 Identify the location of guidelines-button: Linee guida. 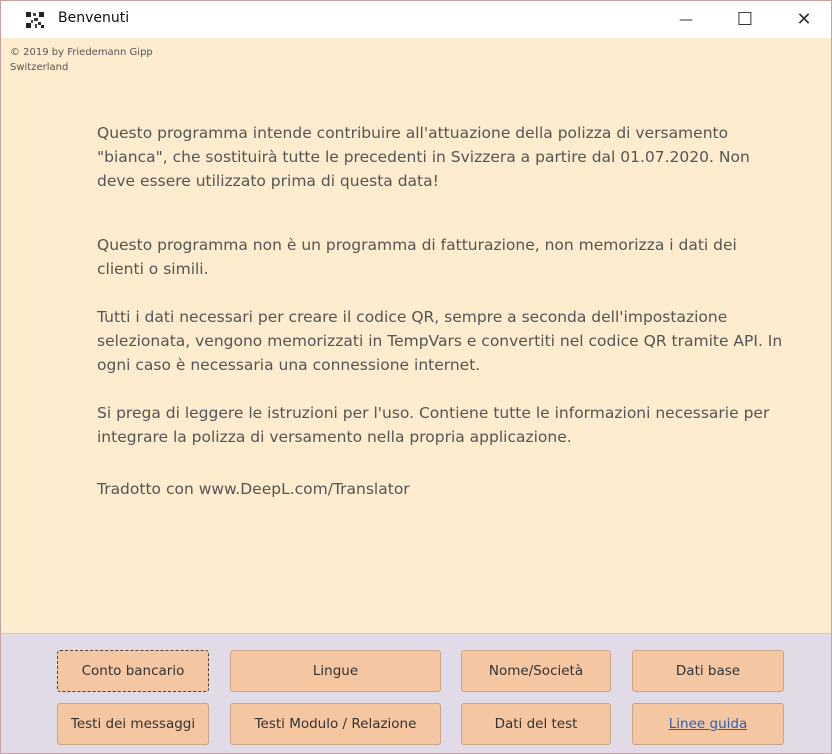
(708, 724).